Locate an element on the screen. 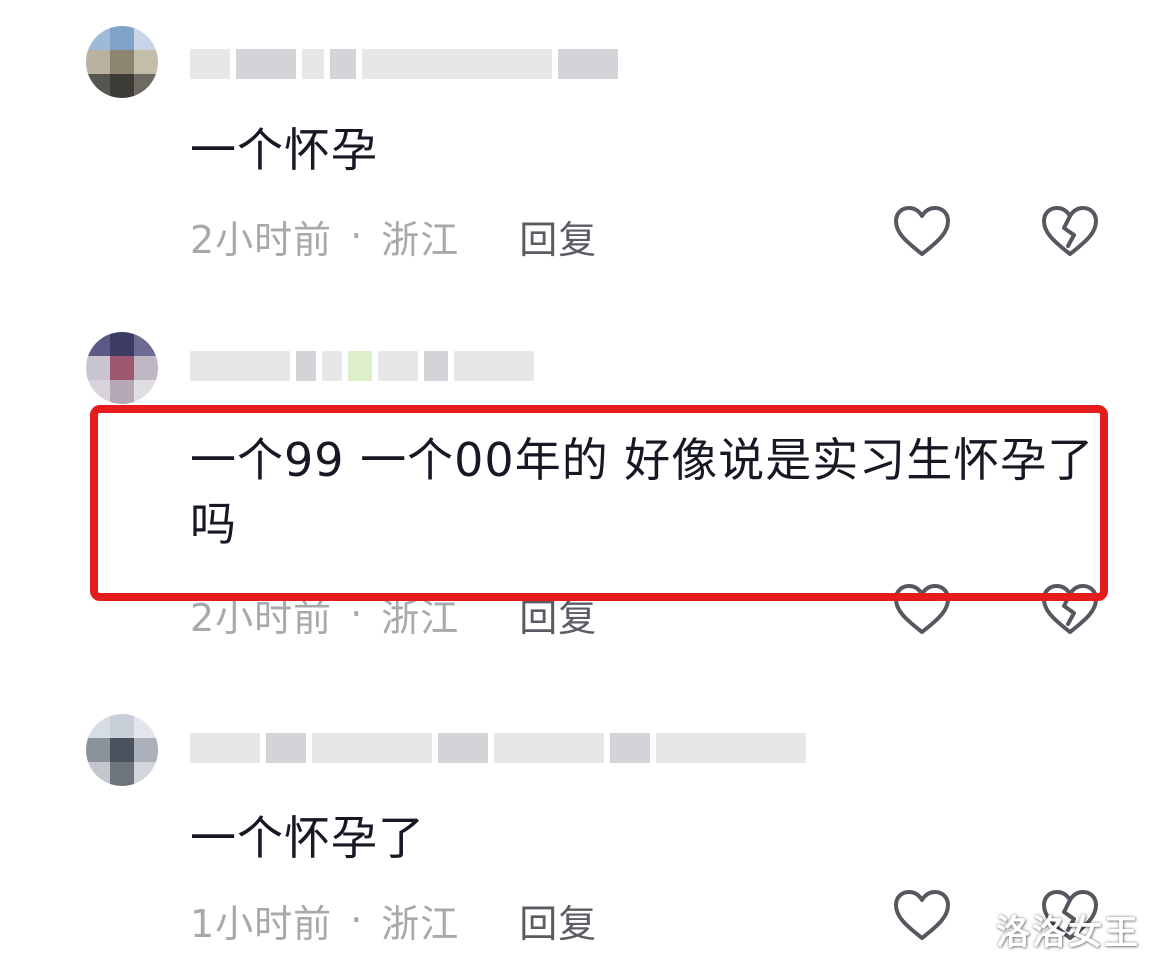 The width and height of the screenshot is (1160, 976). comment-time: 1小时前 is located at coordinates (261, 923).